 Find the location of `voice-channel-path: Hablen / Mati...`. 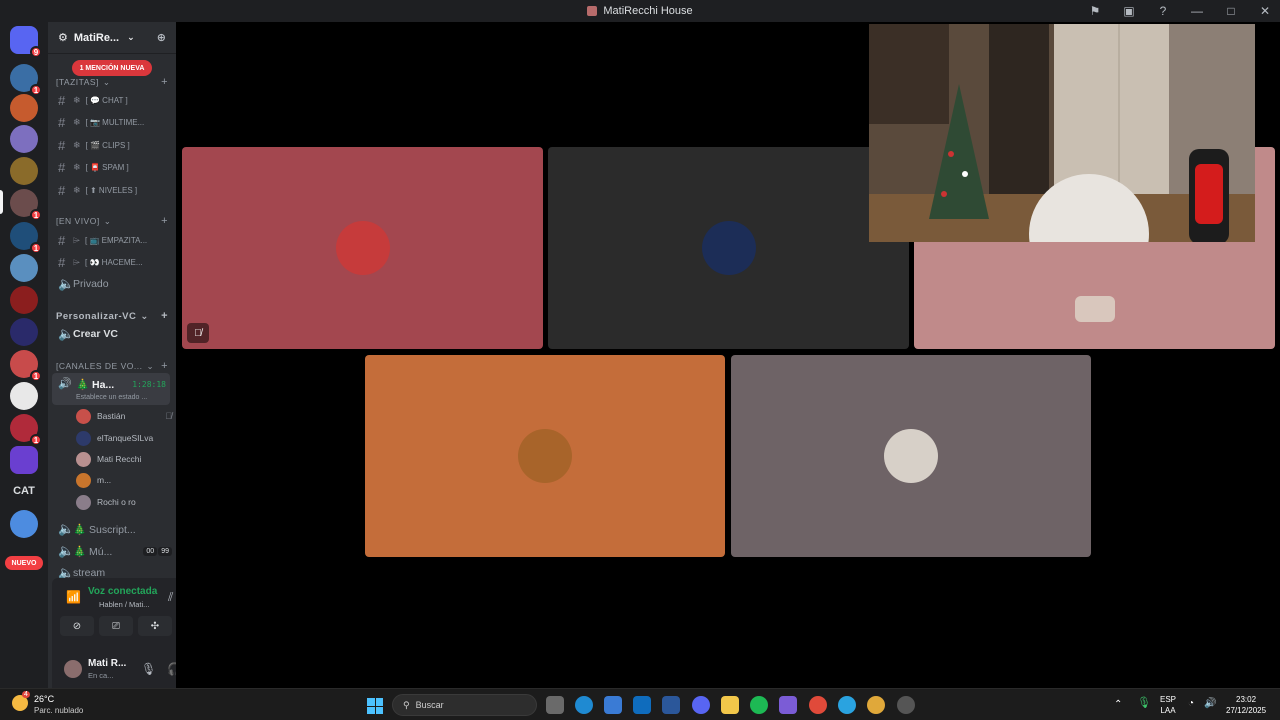

voice-channel-path: Hablen / Mati... is located at coordinates (124, 604).